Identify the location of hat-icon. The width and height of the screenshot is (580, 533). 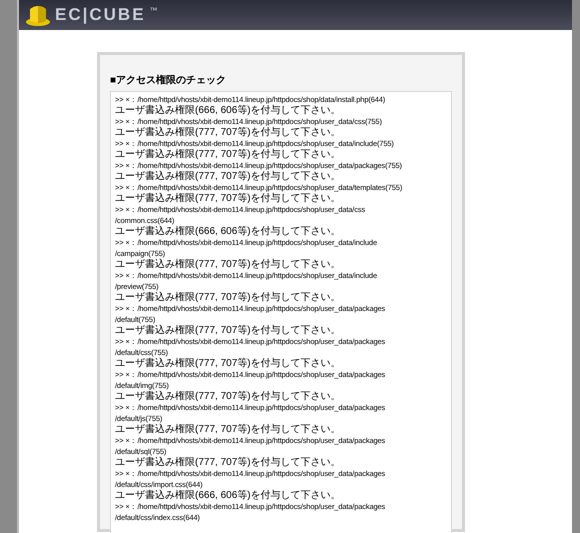
(38, 15).